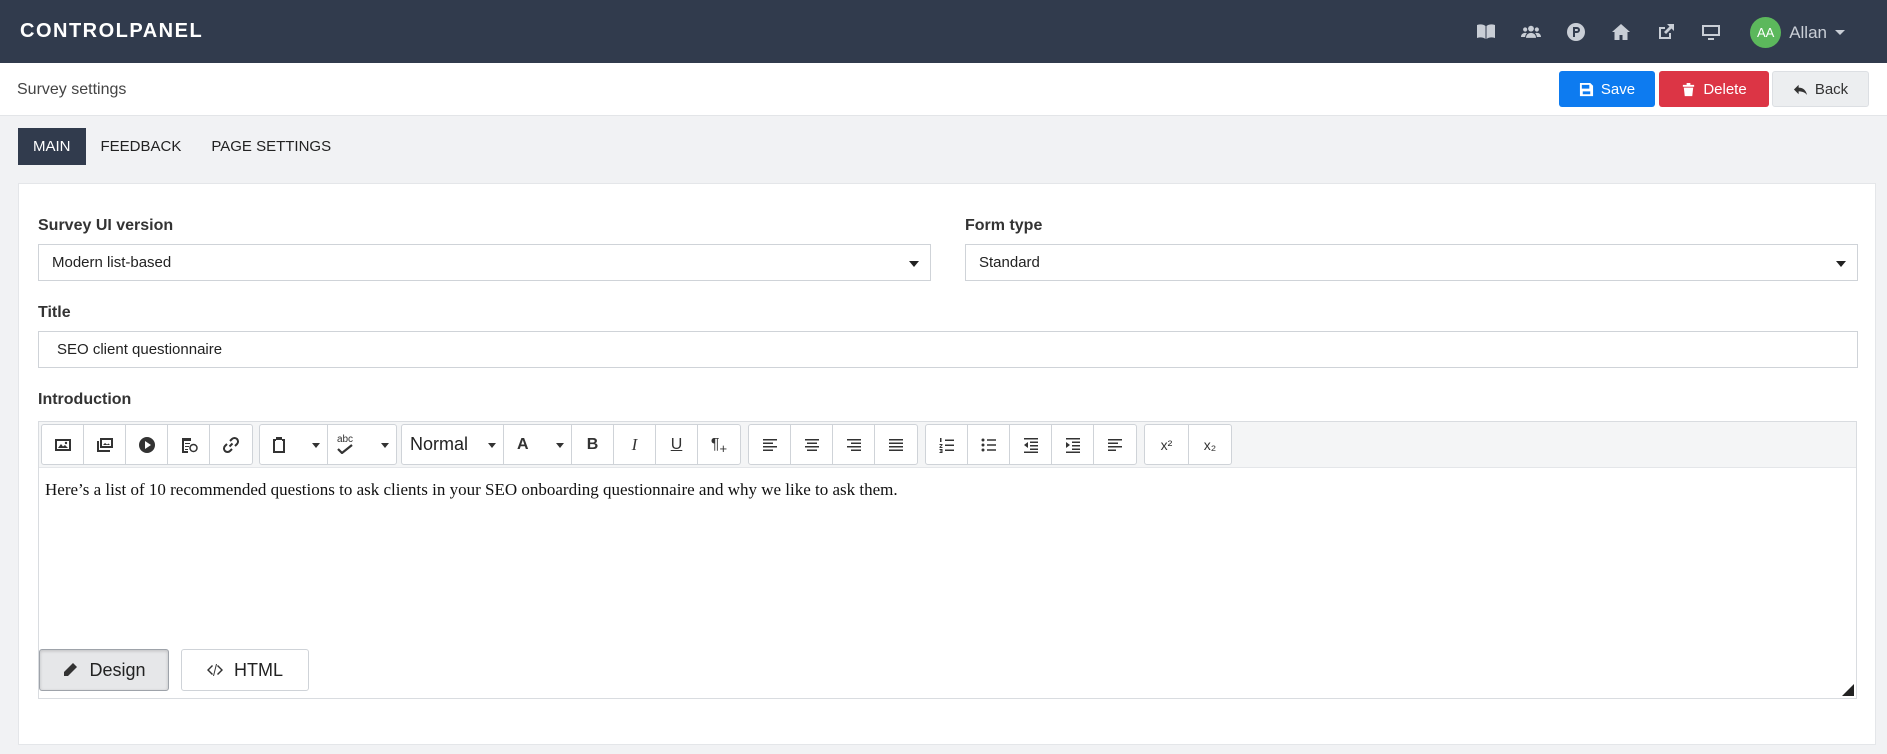 The image size is (1887, 754). Describe the element at coordinates (484, 262) in the screenshot. I see `survey-ui-version-select: Modern list-based` at that location.